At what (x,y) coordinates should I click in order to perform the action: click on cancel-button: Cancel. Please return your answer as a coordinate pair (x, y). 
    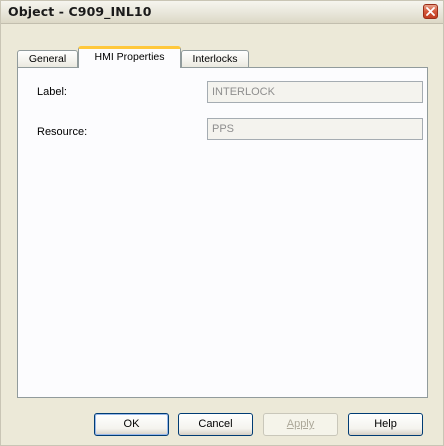
    Looking at the image, I should click on (215, 424).